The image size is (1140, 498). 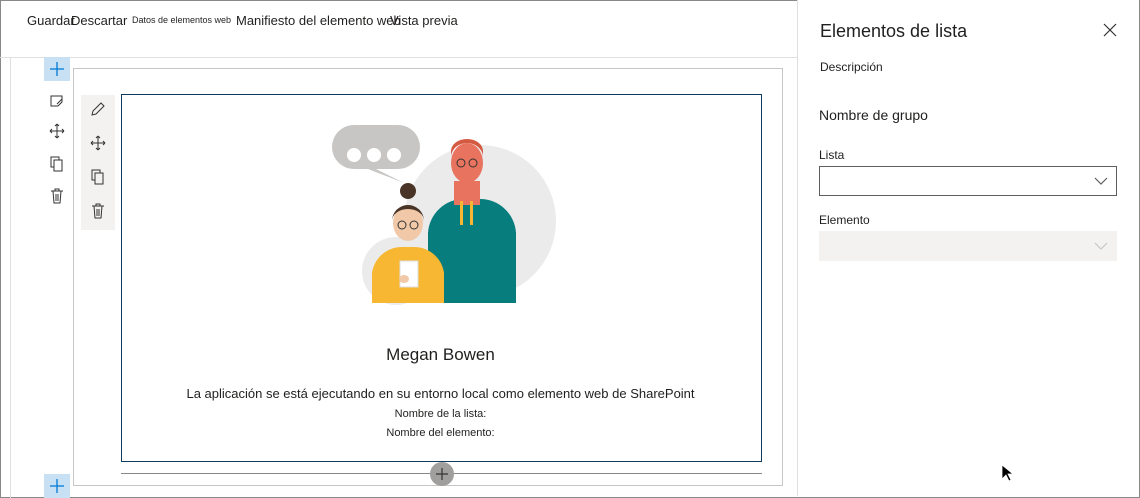 What do you see at coordinates (398, 57) in the screenshot?
I see `toolbar-divider` at bounding box center [398, 57].